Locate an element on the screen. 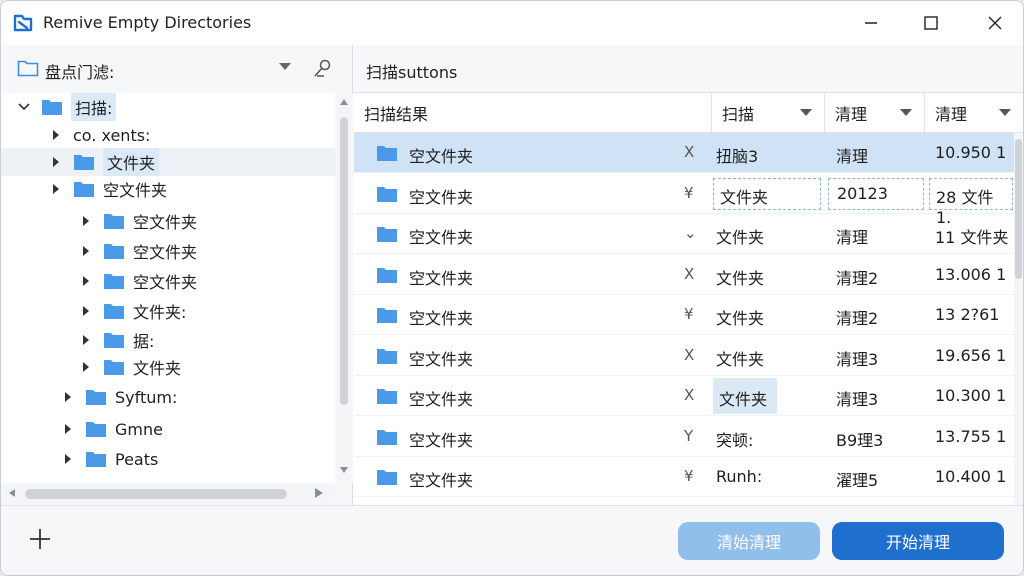  tree-vertical-scrollbar is located at coordinates (344, 288).